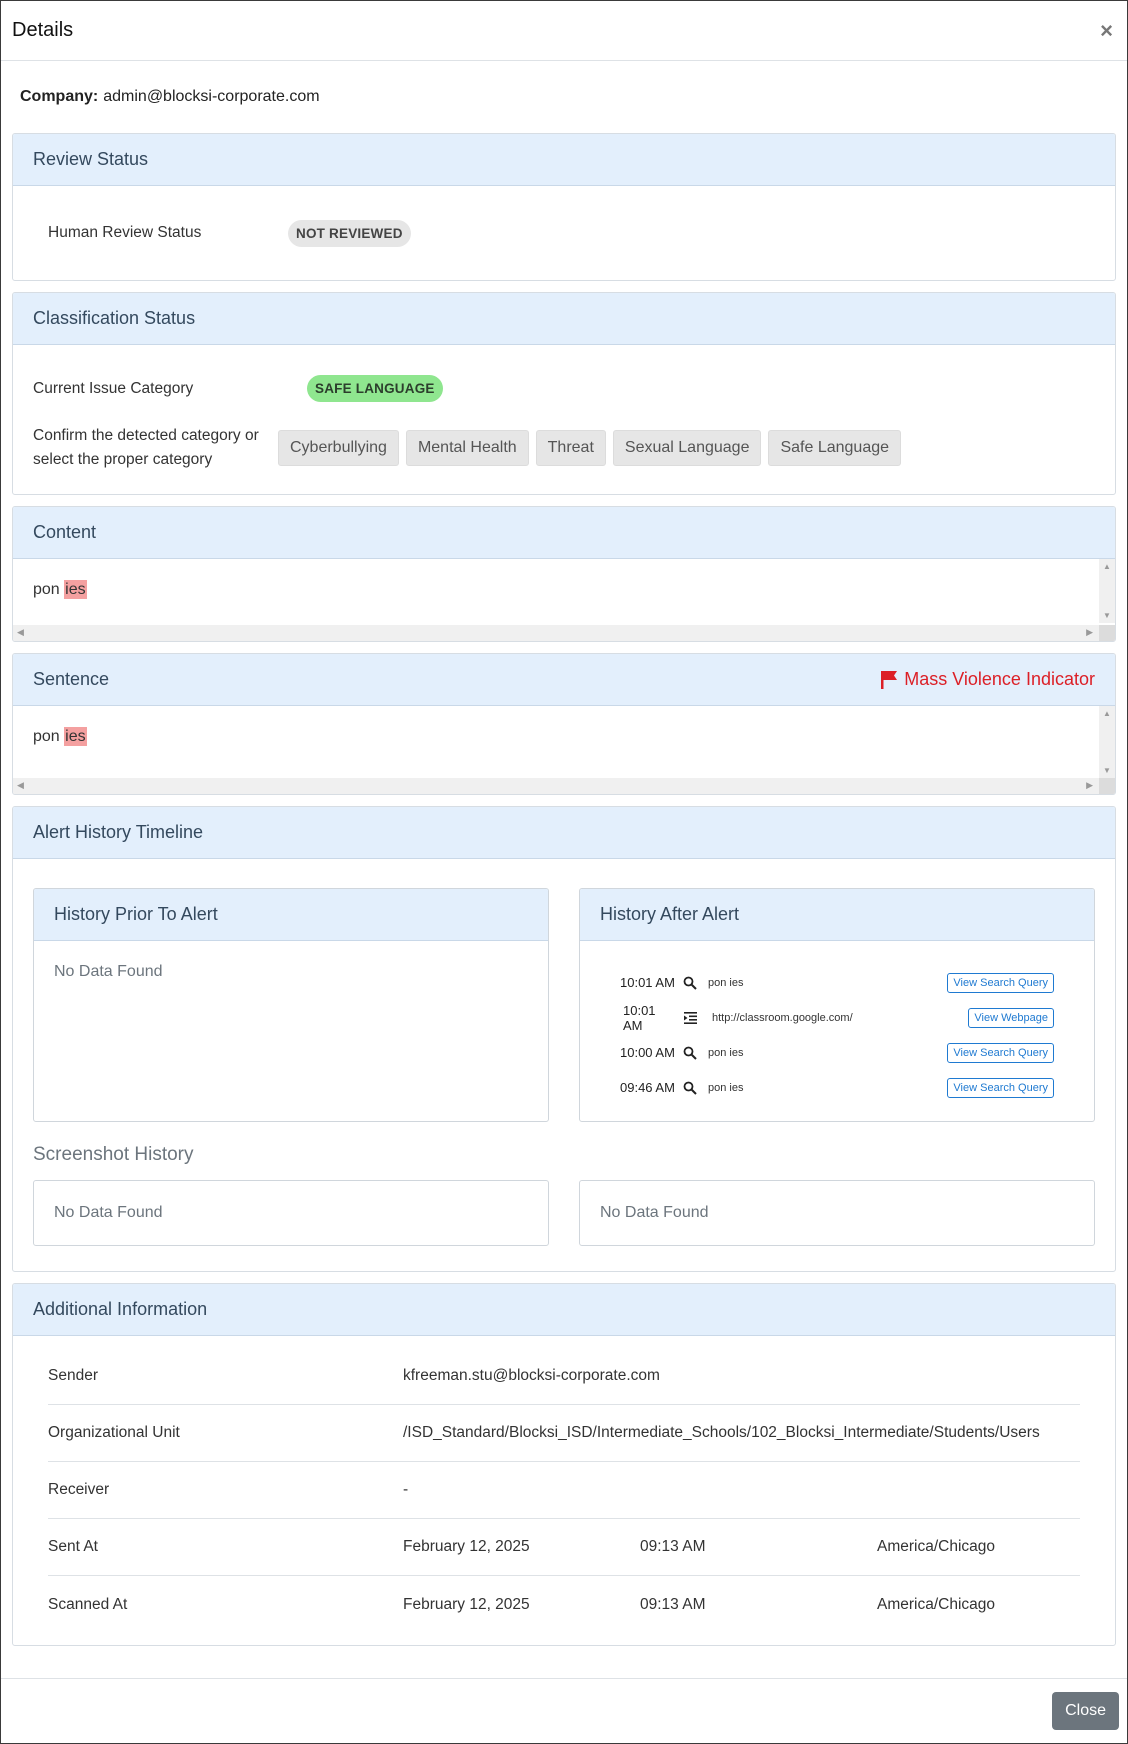  I want to click on history-item-text: http://classroom.google.com/, so click(782, 1017).